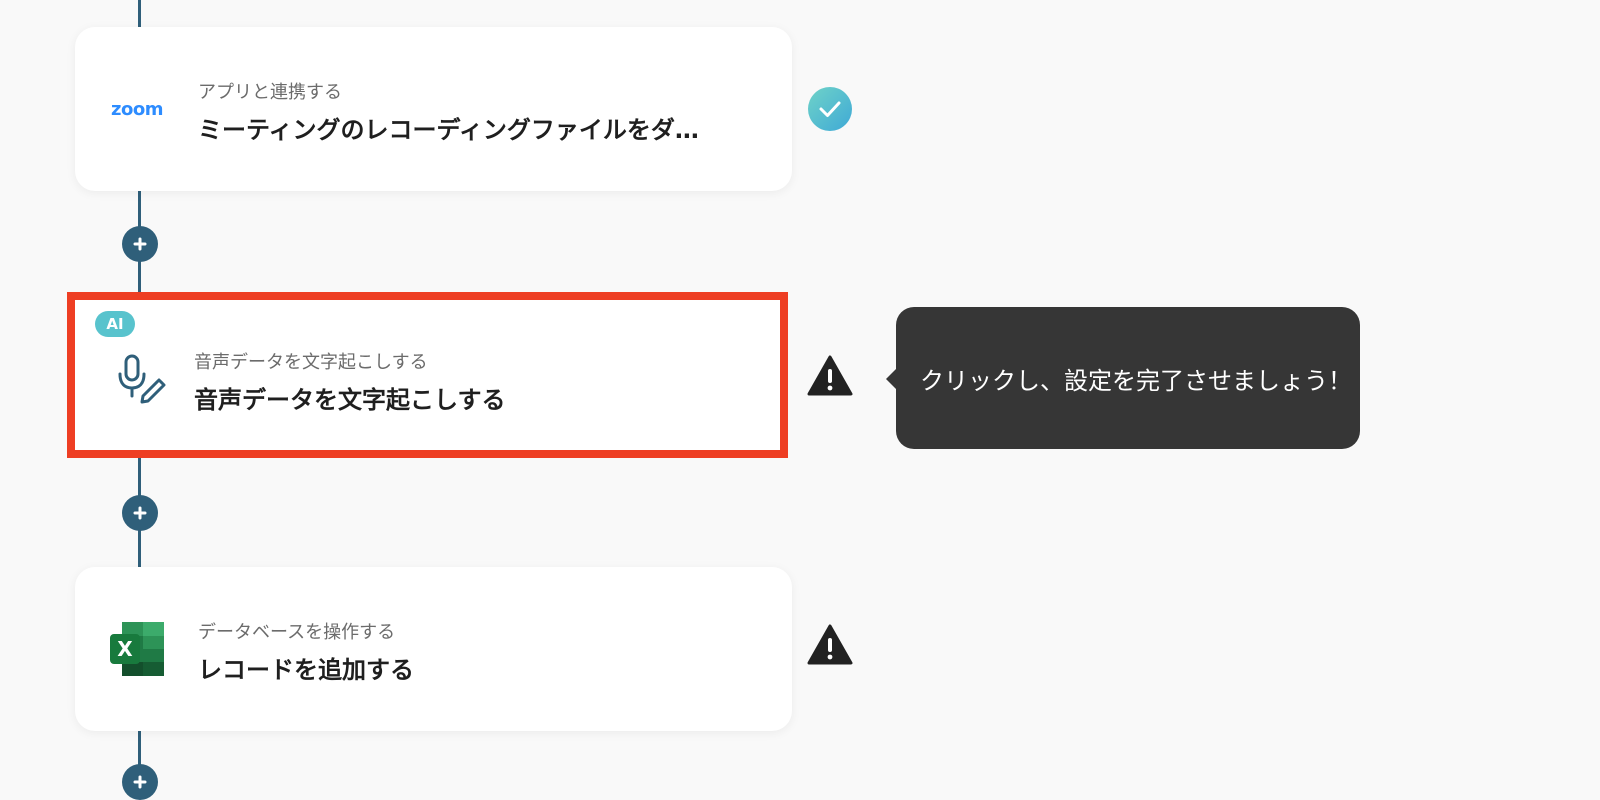 The height and width of the screenshot is (800, 1600). What do you see at coordinates (306, 670) in the screenshot?
I see `step-title: レコードを追加する` at bounding box center [306, 670].